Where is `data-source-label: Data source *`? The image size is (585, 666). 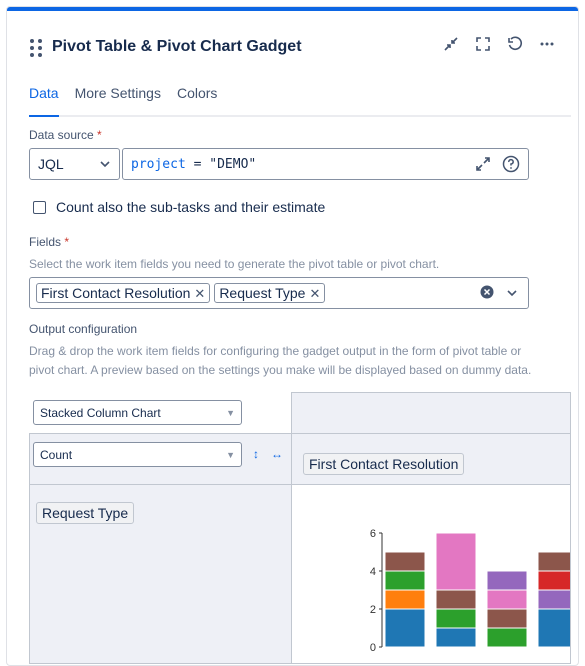 data-source-label: Data source * is located at coordinates (65, 135).